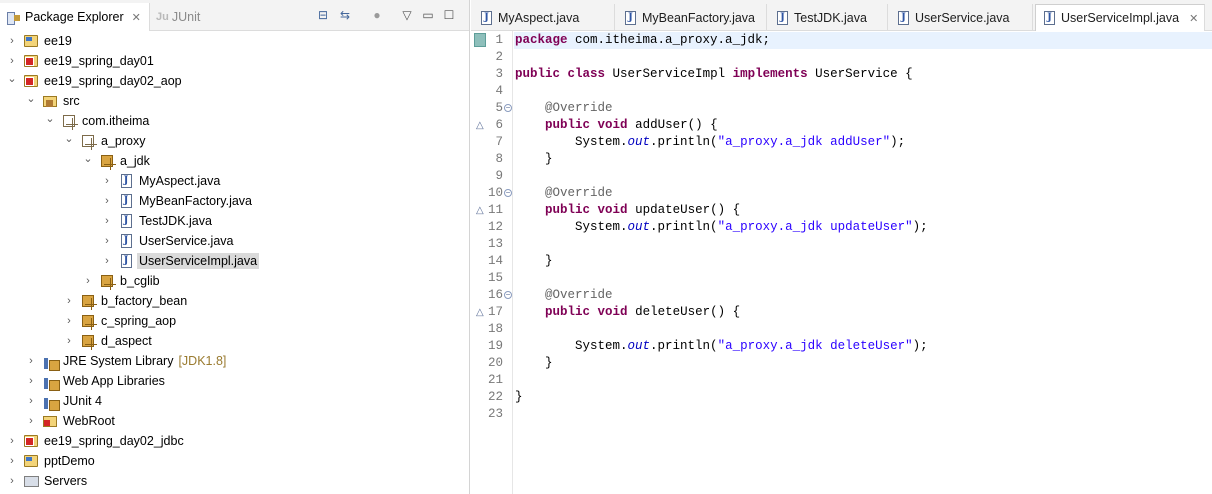 Image resolution: width=1212 pixels, height=494 pixels. What do you see at coordinates (144, 301) in the screenshot?
I see `tree-item-label: b_factory_bean` at bounding box center [144, 301].